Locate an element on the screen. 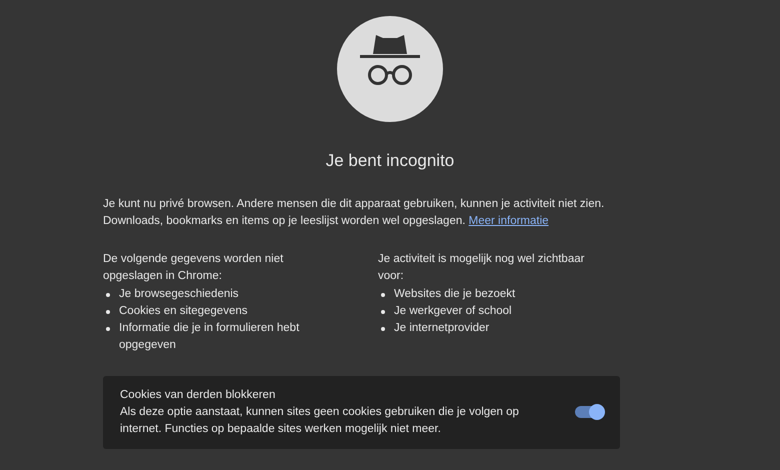 The height and width of the screenshot is (470, 780). more-info-link: Meer informatie is located at coordinates (508, 220).